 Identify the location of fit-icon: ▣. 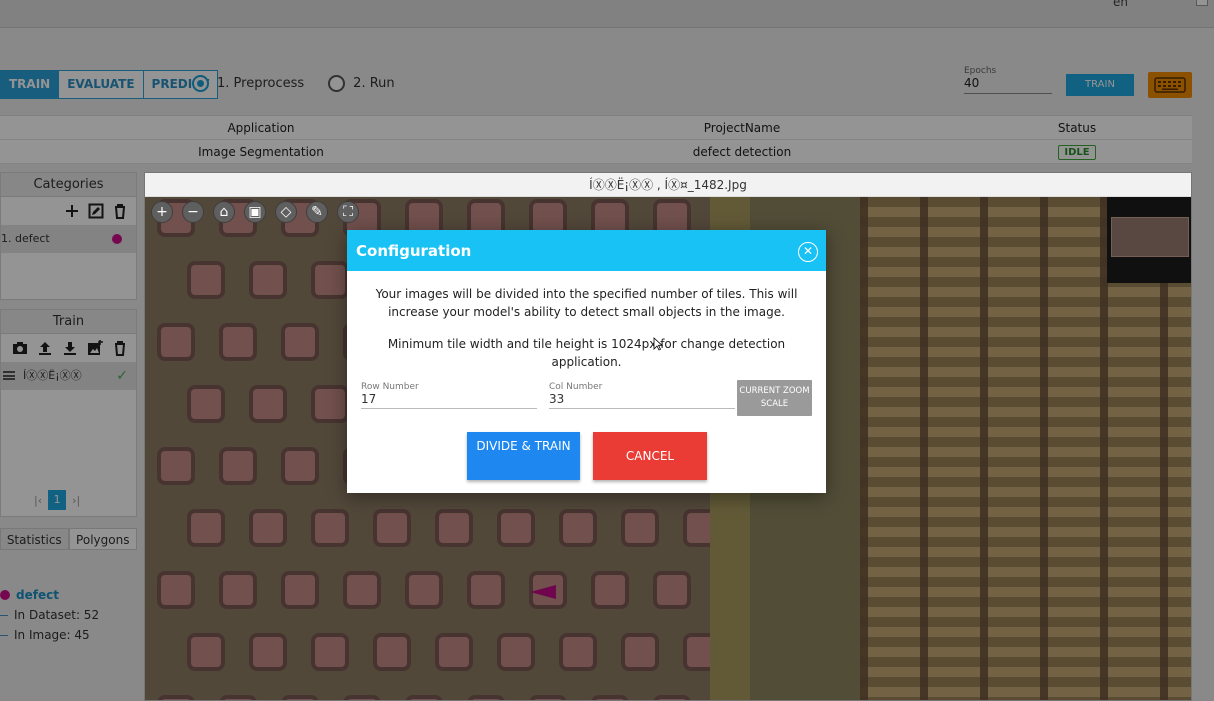
(255, 212).